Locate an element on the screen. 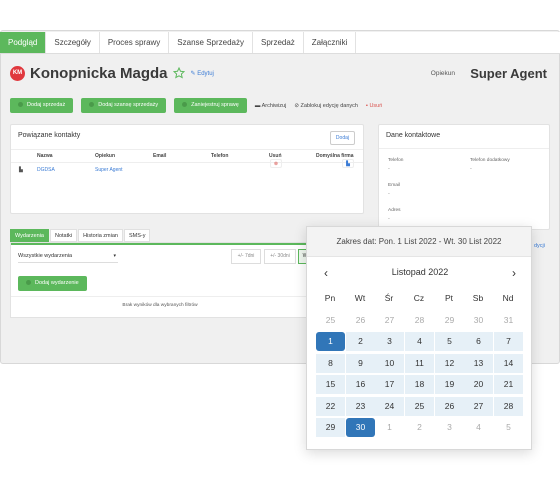 The height and width of the screenshot is (482, 560). calendar-day: 17 is located at coordinates (389, 385).